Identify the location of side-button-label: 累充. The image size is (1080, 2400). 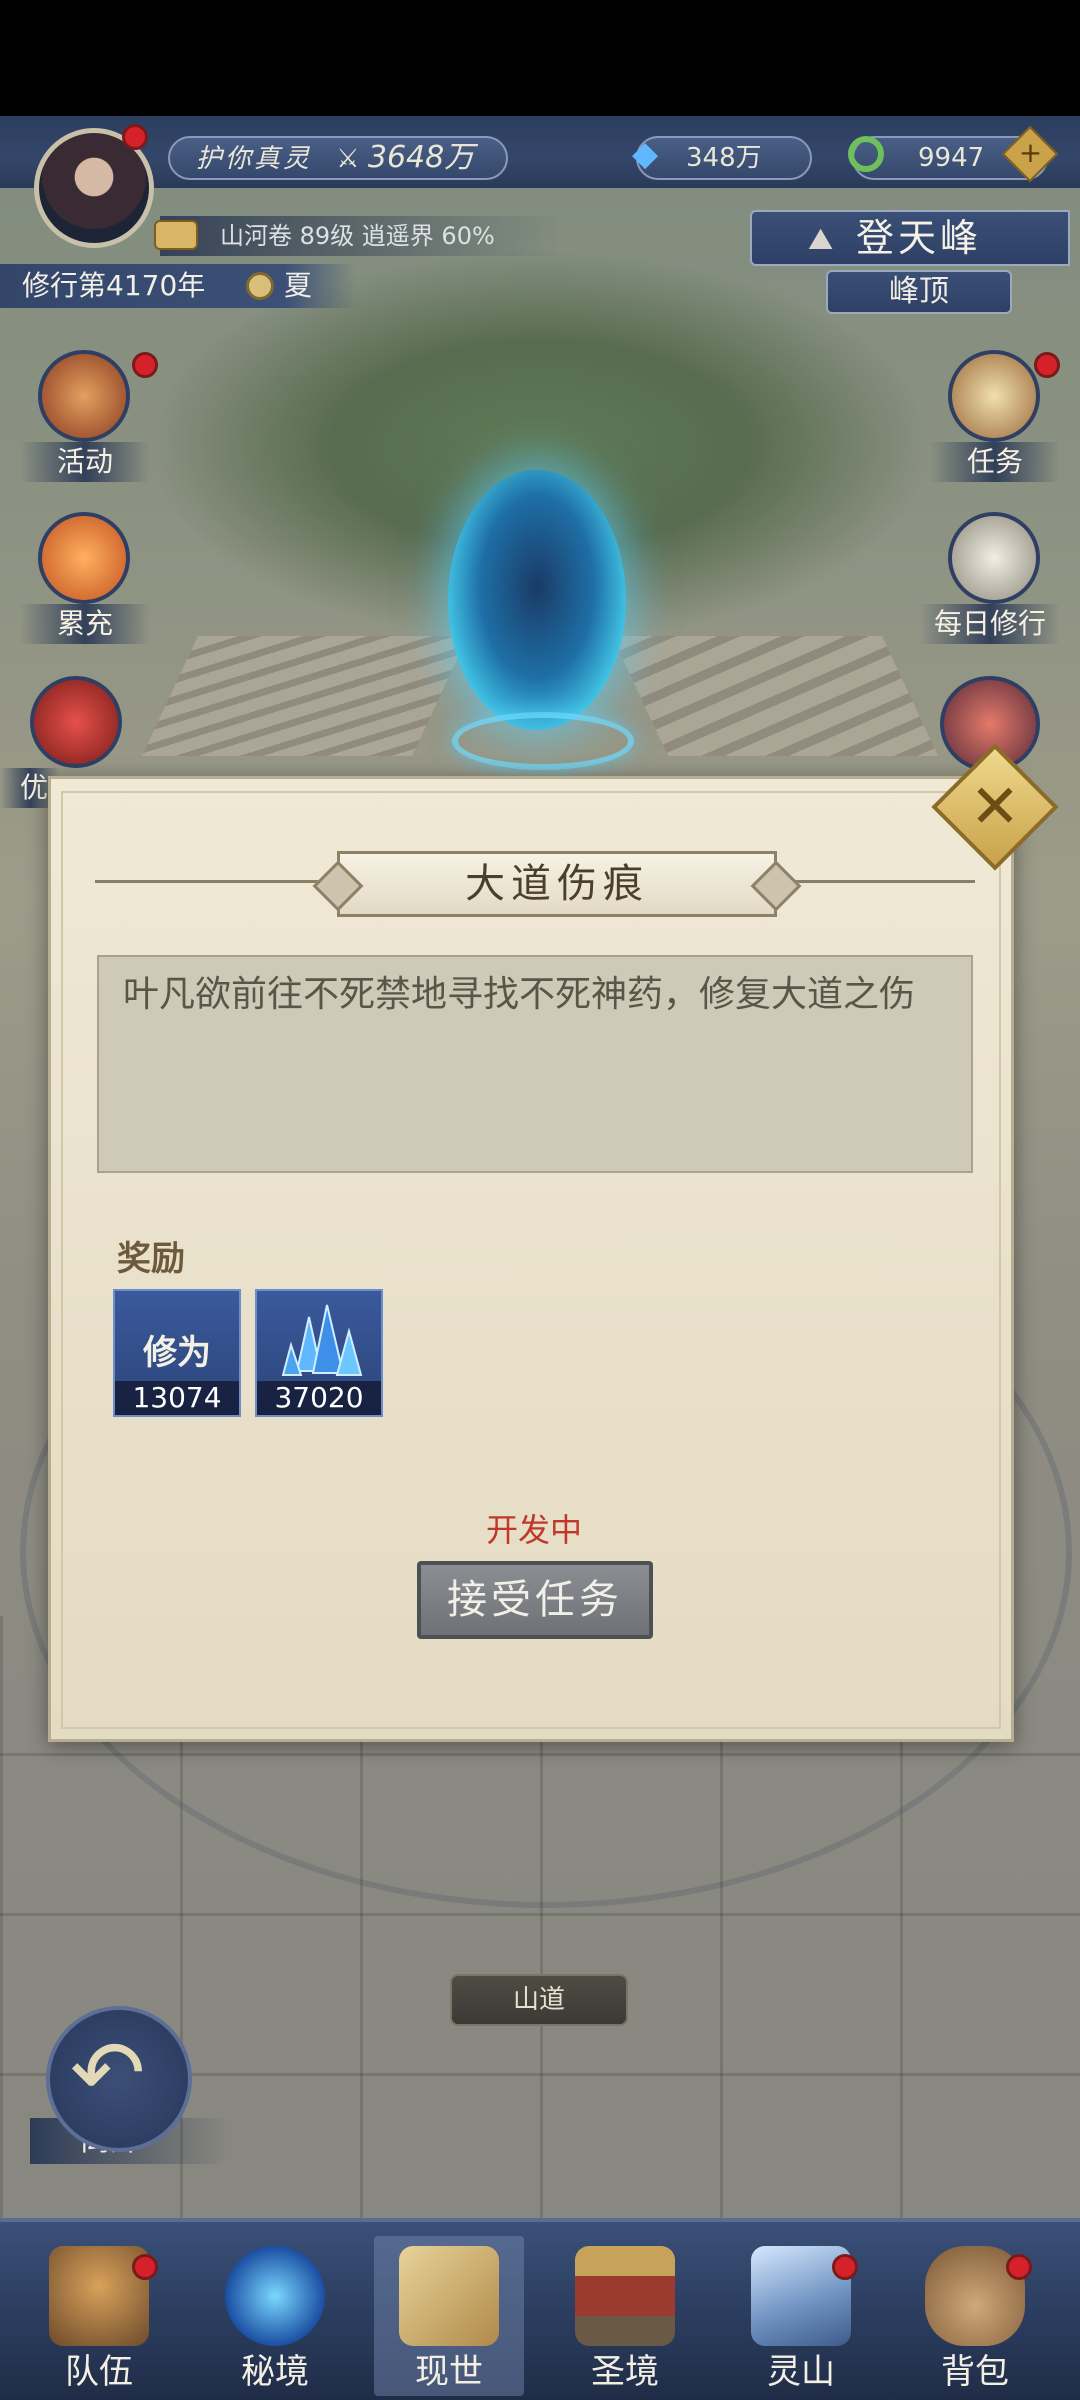
(85, 624).